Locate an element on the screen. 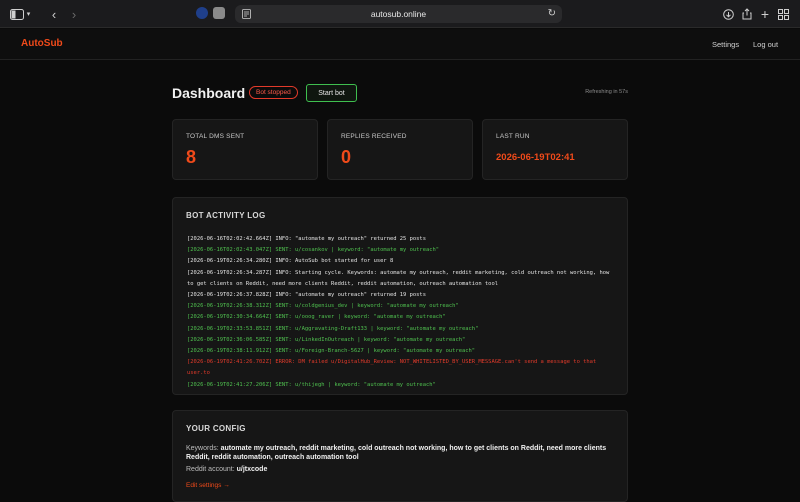  stat-label: LAST RUN is located at coordinates (513, 136).